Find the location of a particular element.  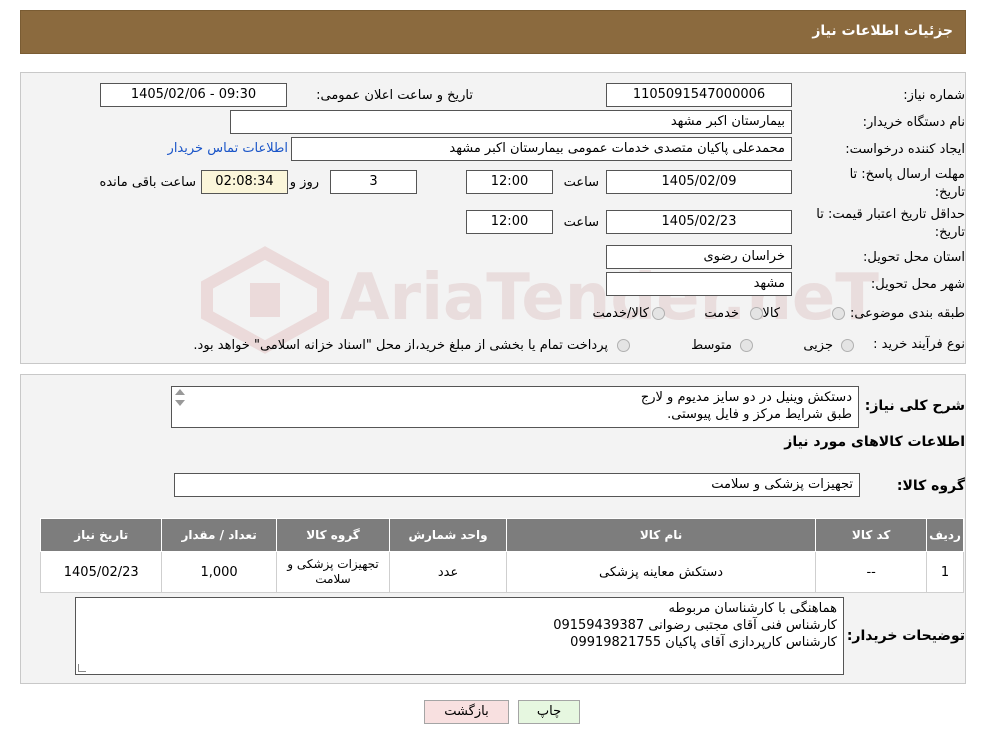

cell-goods-group: تجهیزات پزشکی و سلامت is located at coordinates (333, 572).